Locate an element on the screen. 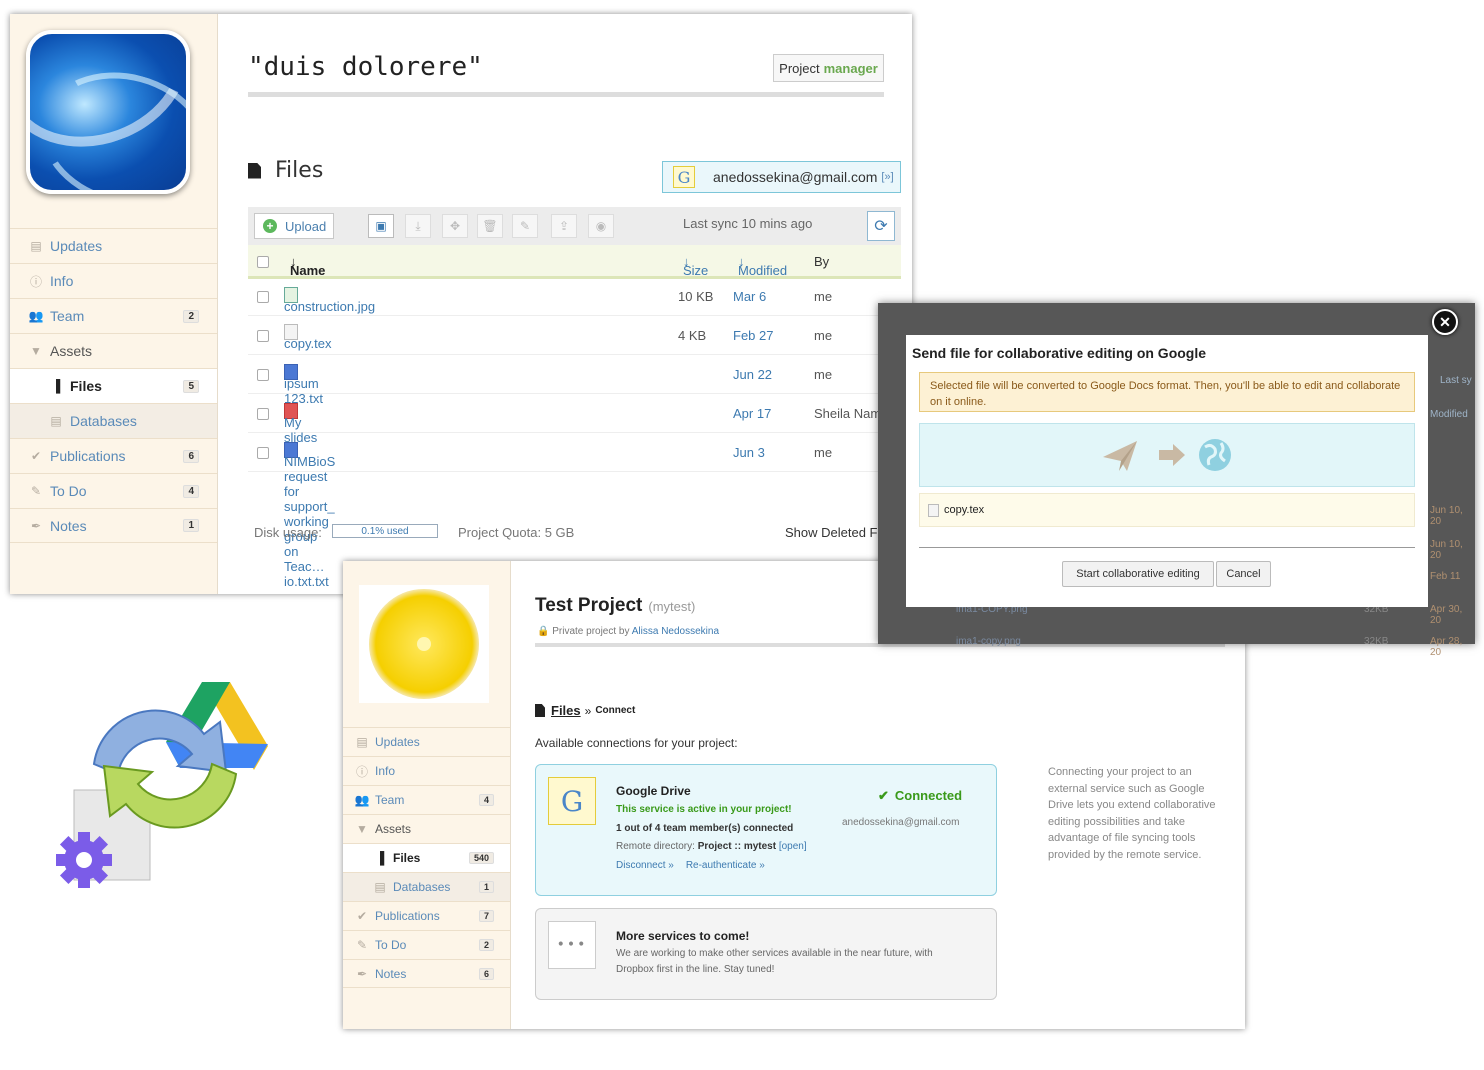 This screenshot has width=1484, height=1070. info-icon: ⓘ is located at coordinates (35, 281).